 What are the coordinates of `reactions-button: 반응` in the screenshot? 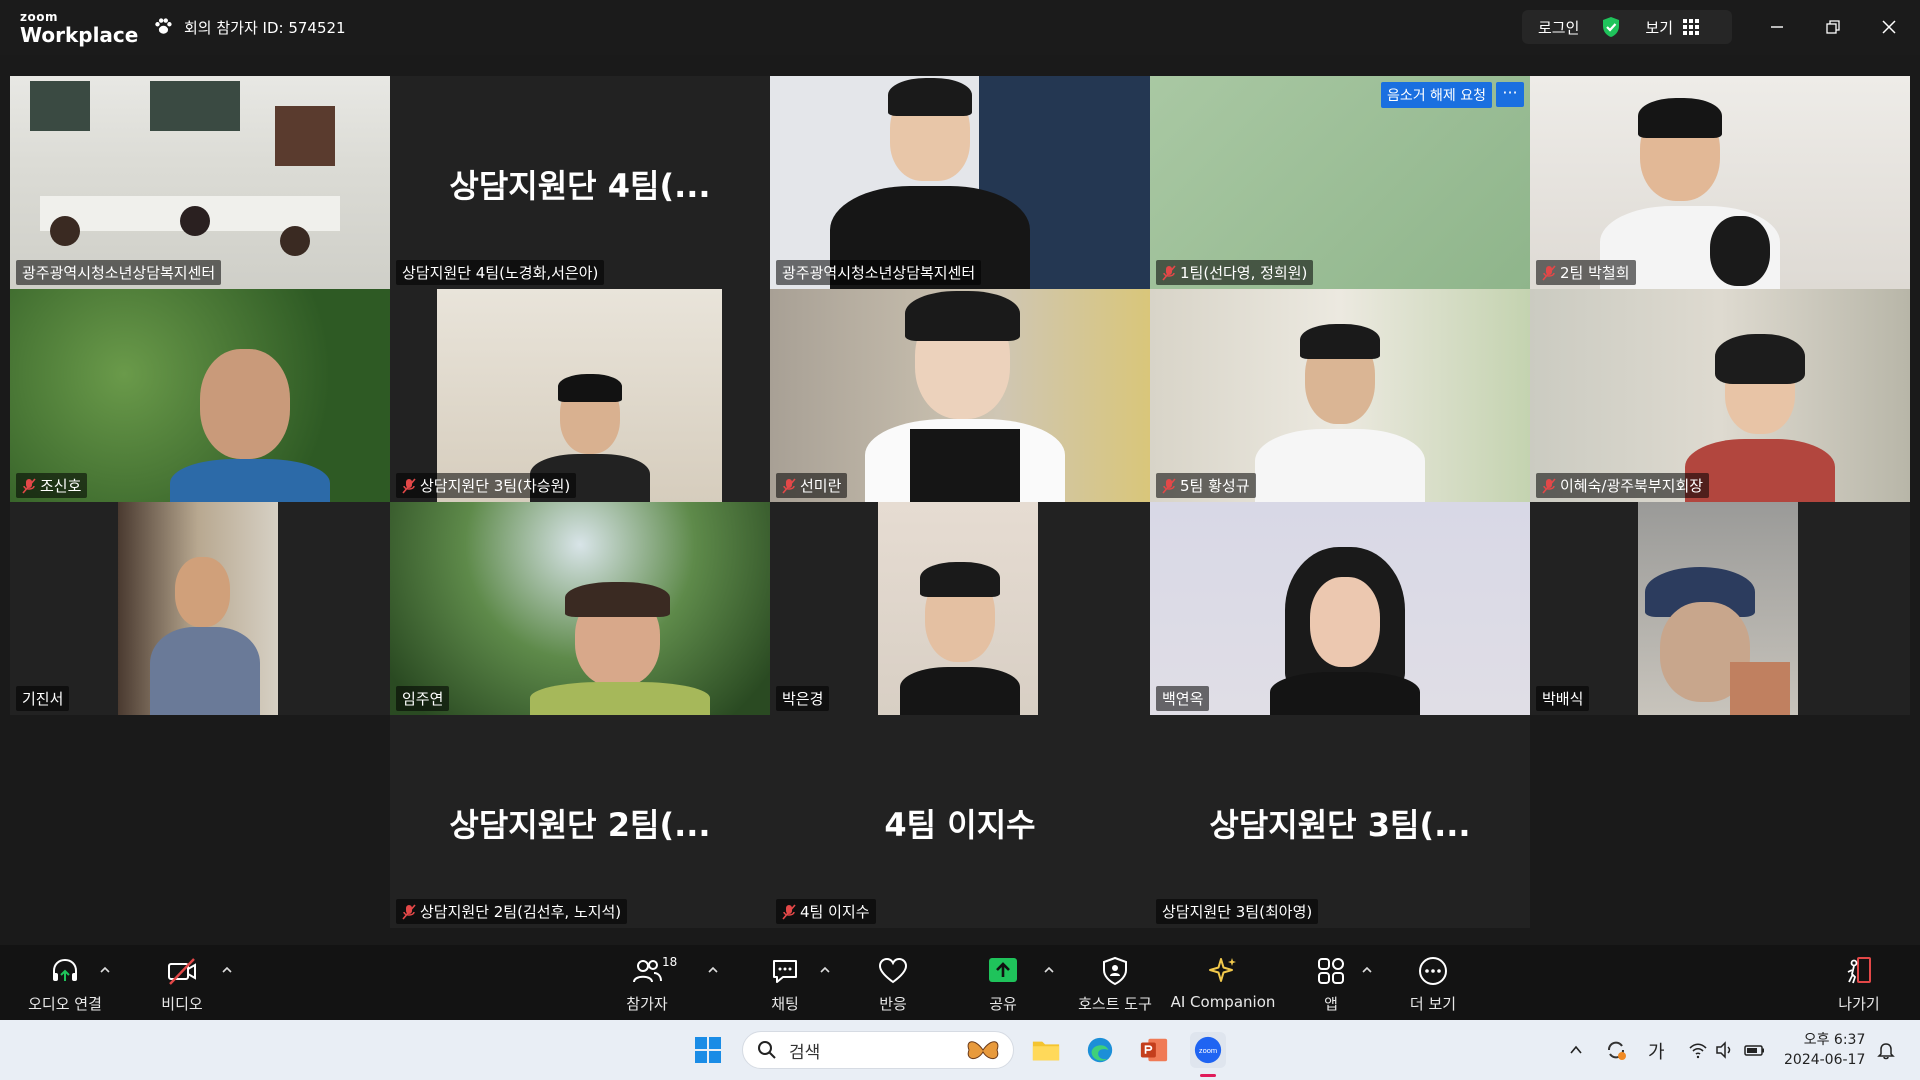 It's located at (893, 984).